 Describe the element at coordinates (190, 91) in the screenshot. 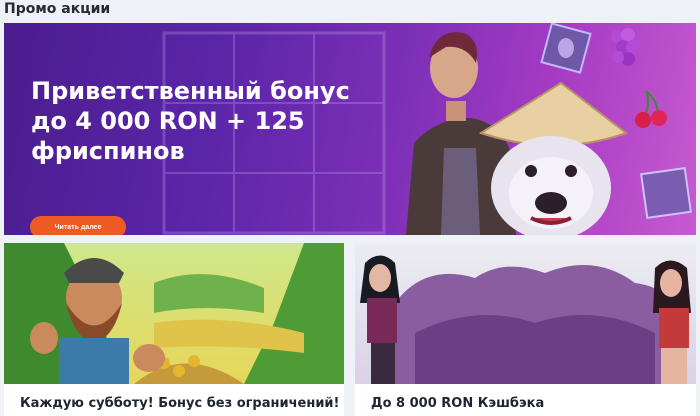

I see `hero-title-line: Приветственный бонус` at that location.